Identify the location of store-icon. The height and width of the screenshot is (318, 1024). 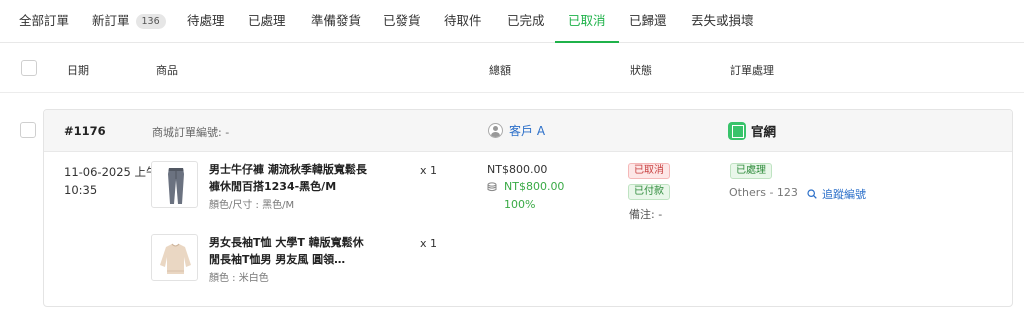
(737, 130).